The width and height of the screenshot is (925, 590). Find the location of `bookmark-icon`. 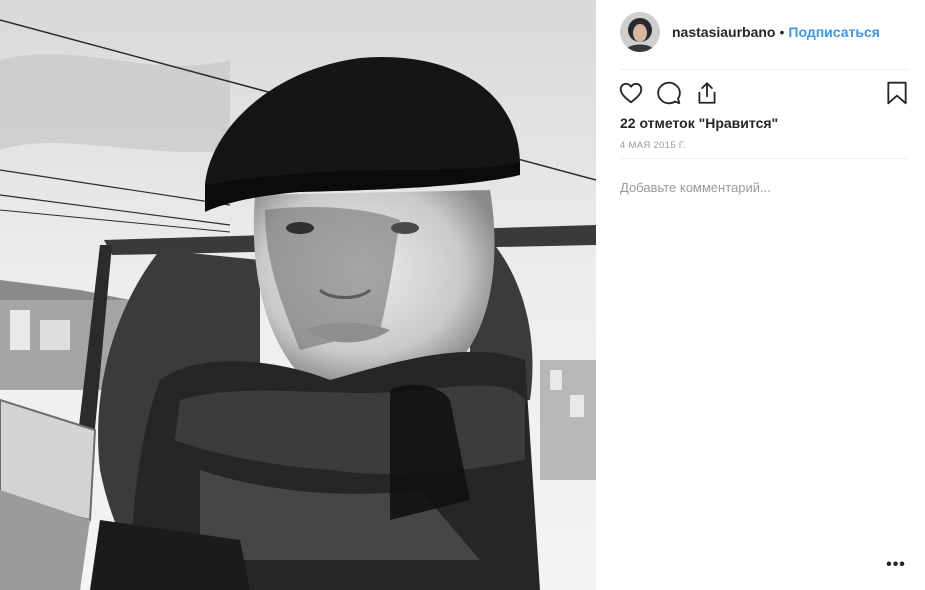

bookmark-icon is located at coordinates (898, 94).